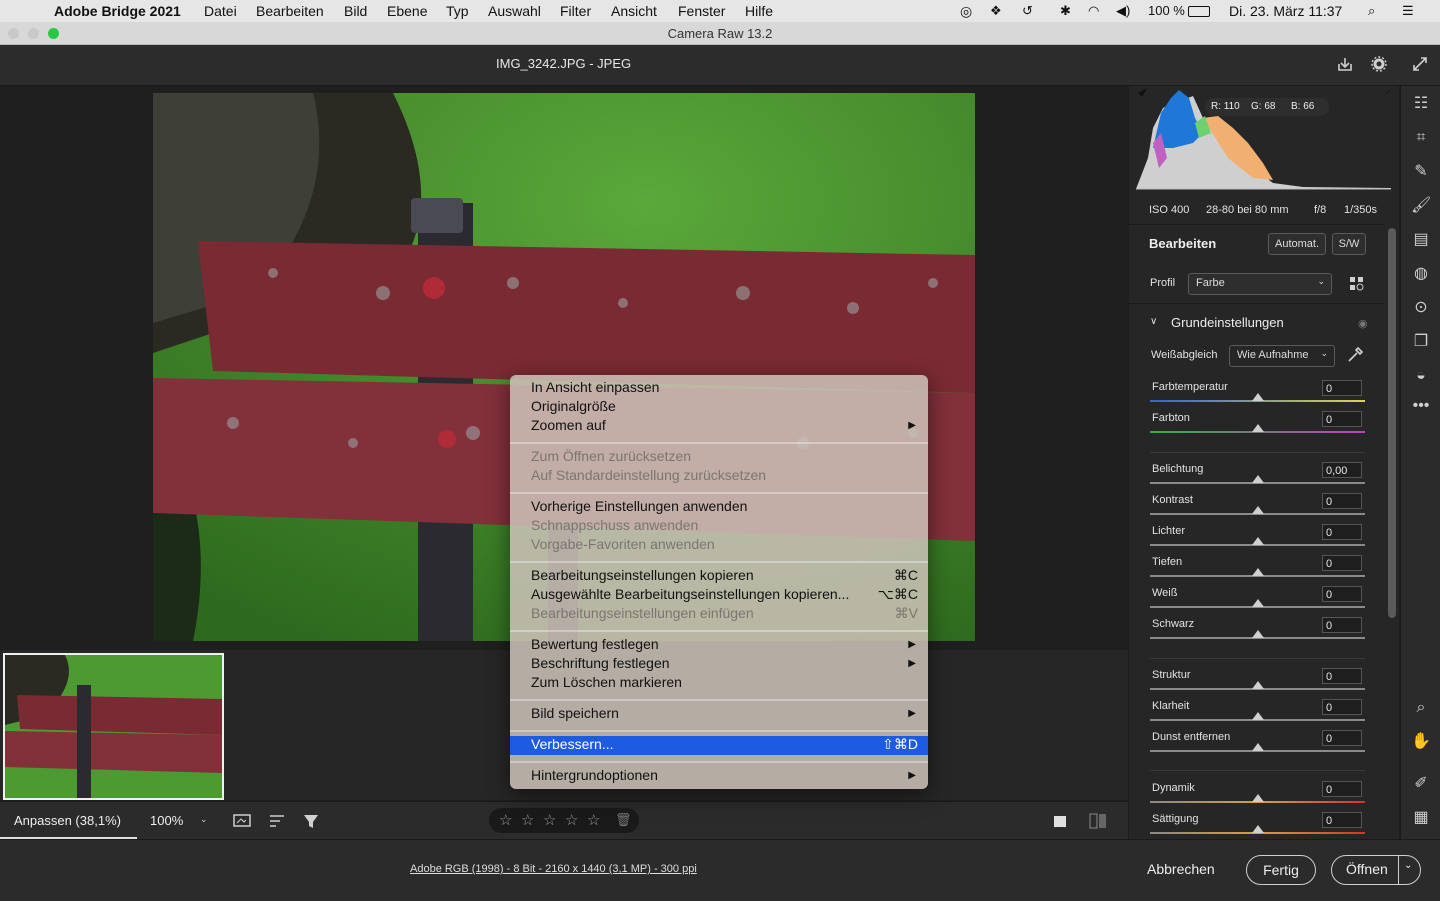  What do you see at coordinates (1349, 244) in the screenshot?
I see `bw-button: S/W` at bounding box center [1349, 244].